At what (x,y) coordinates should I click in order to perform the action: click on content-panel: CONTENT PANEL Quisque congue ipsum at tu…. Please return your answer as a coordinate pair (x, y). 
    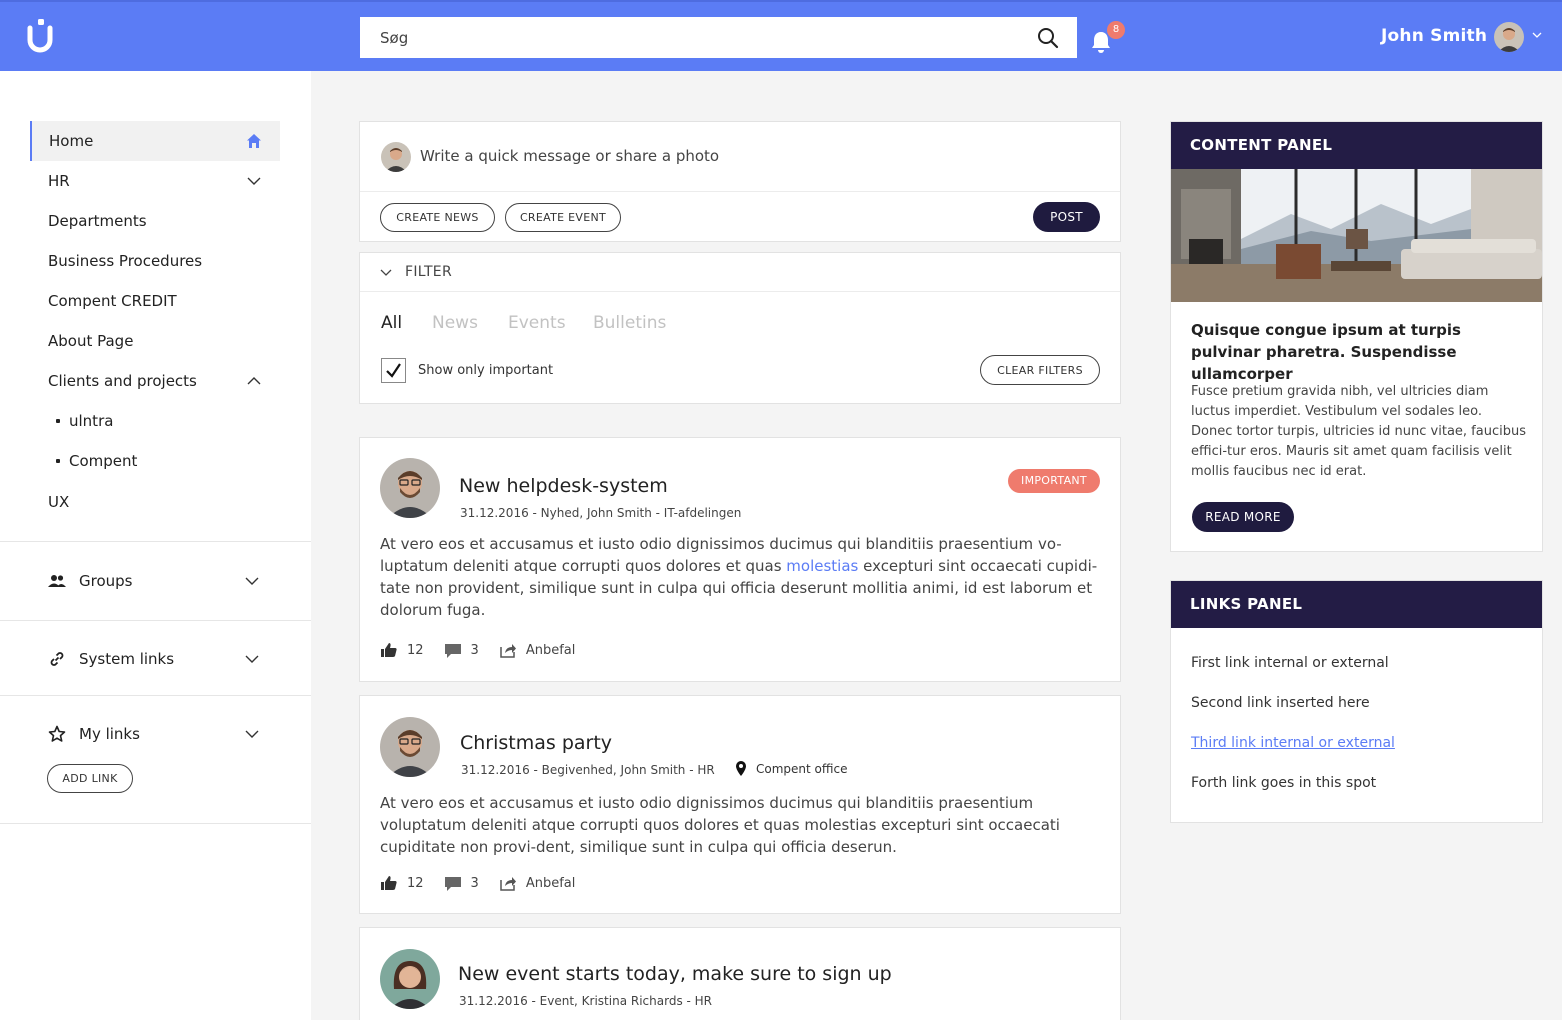
    Looking at the image, I should click on (1356, 336).